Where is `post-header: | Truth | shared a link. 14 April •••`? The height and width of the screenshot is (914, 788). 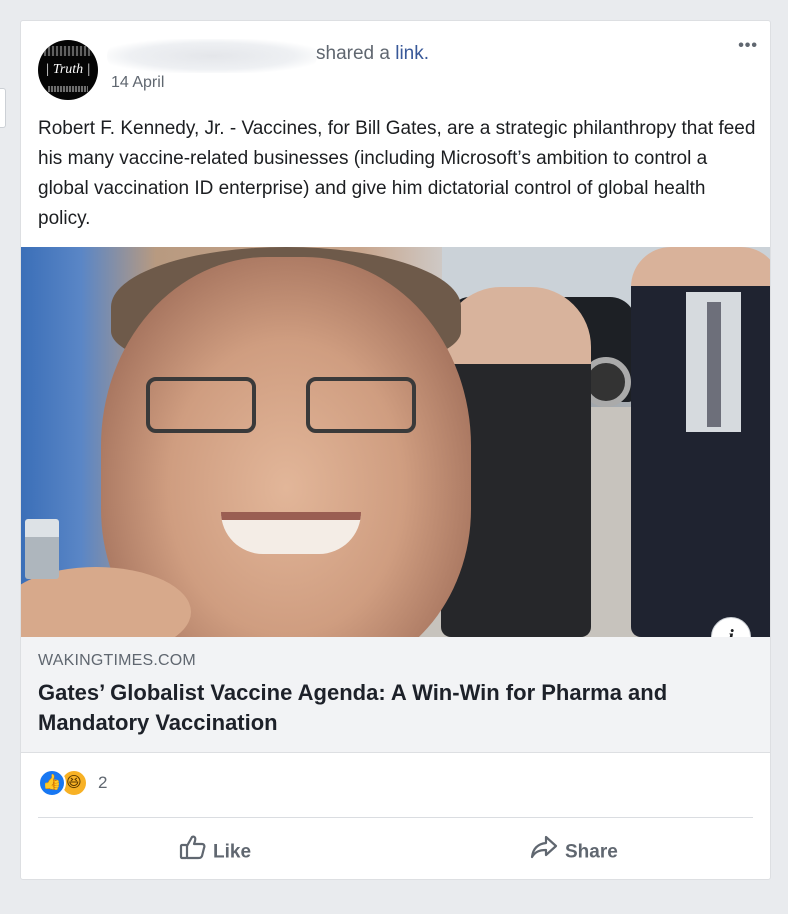
post-header: | Truth | shared a link. 14 April ••• is located at coordinates (395, 71).